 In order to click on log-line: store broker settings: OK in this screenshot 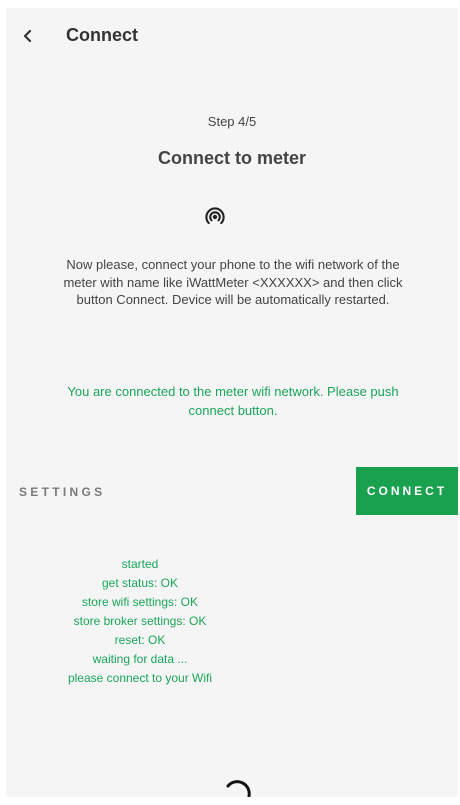, I will do `click(140, 621)`.